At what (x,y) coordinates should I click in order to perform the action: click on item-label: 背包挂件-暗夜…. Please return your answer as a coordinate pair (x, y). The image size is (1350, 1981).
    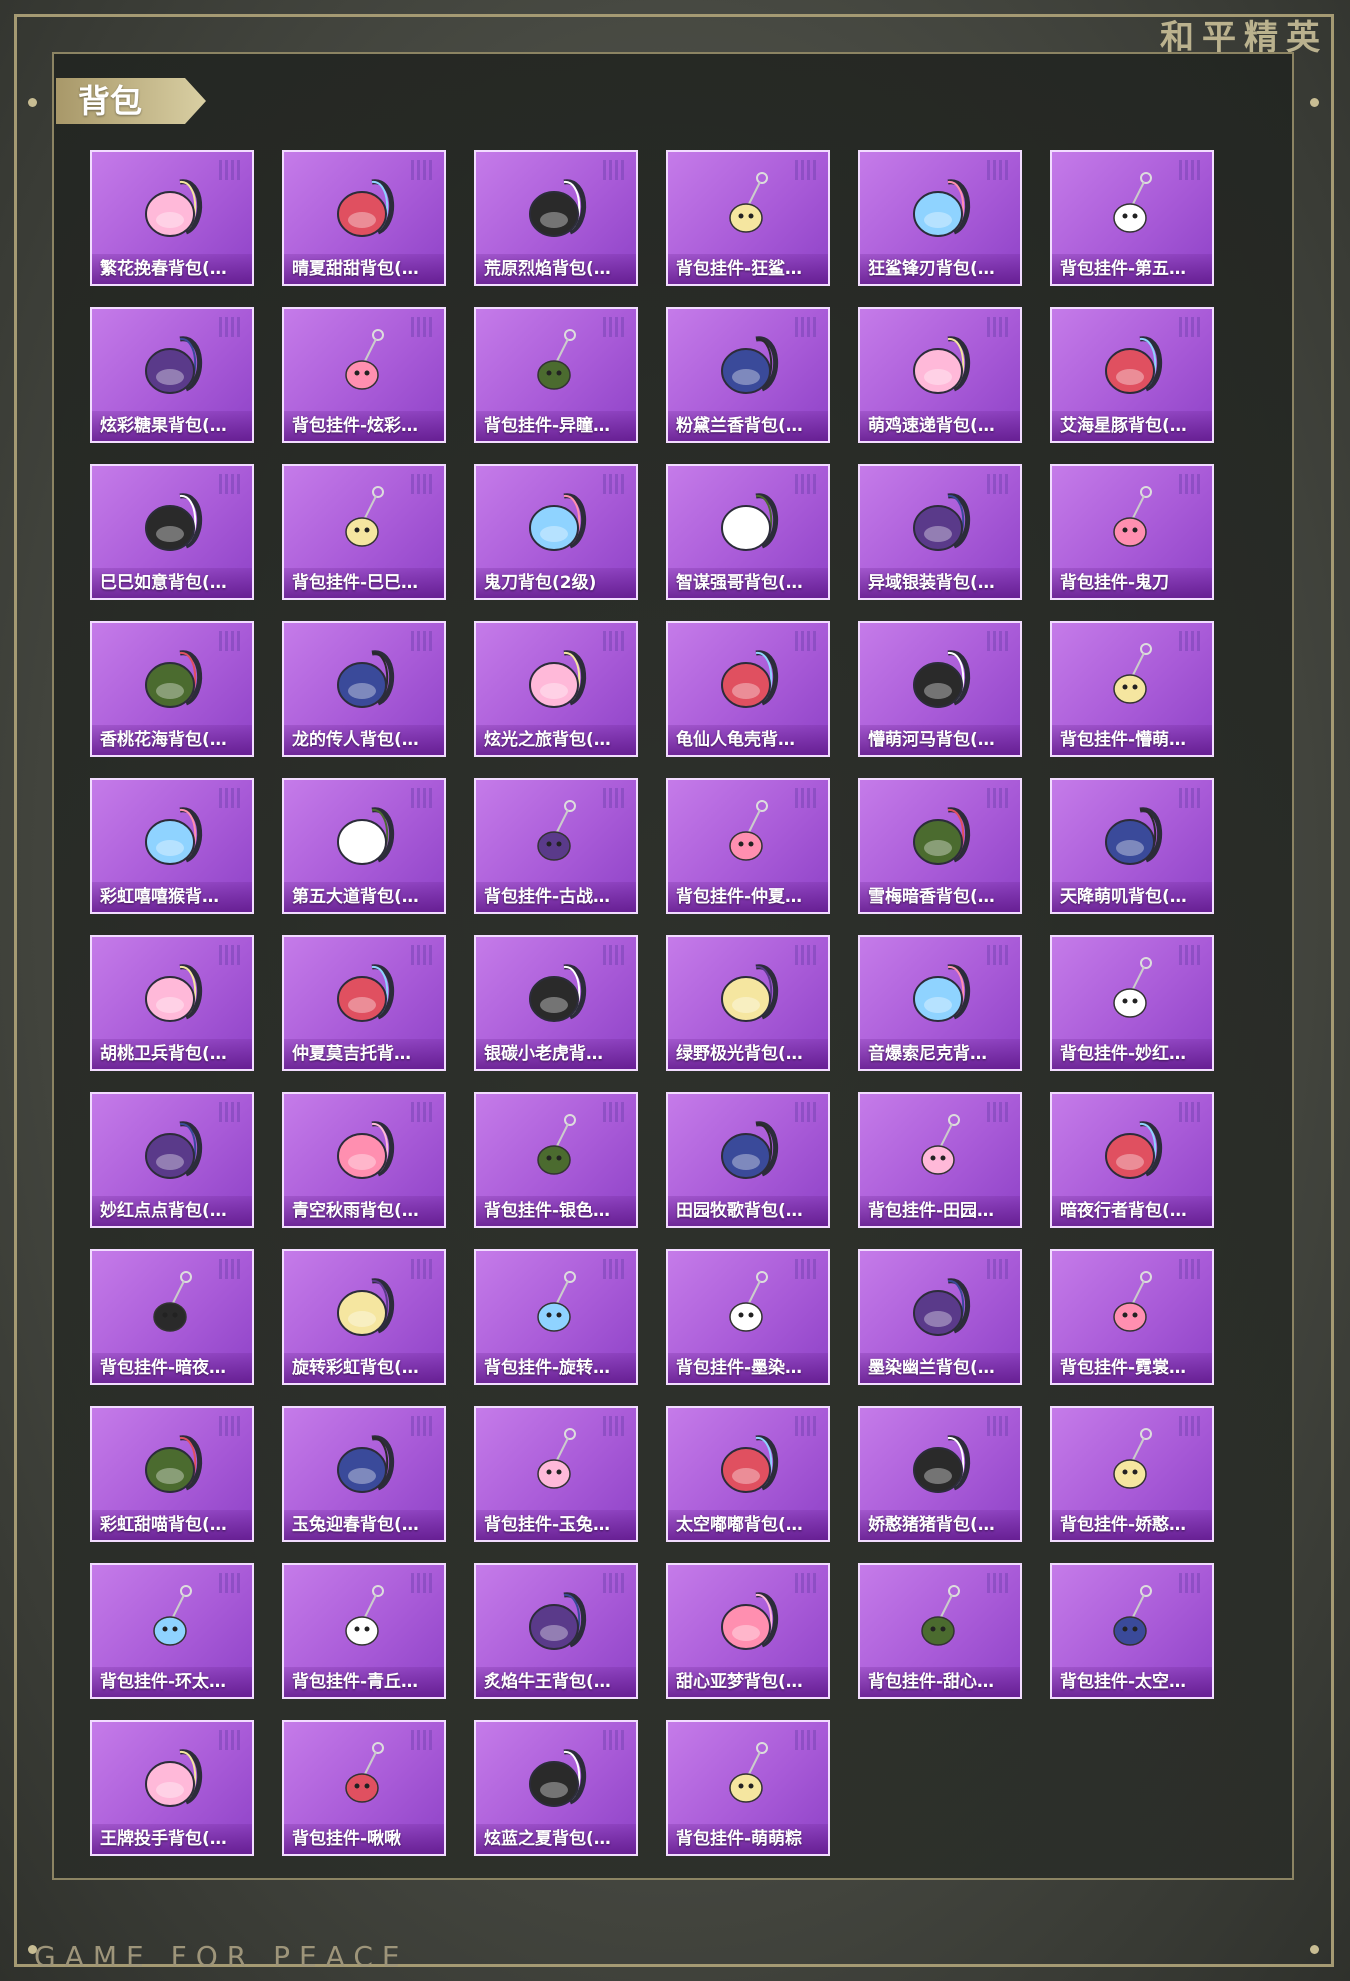
    Looking at the image, I should click on (172, 1368).